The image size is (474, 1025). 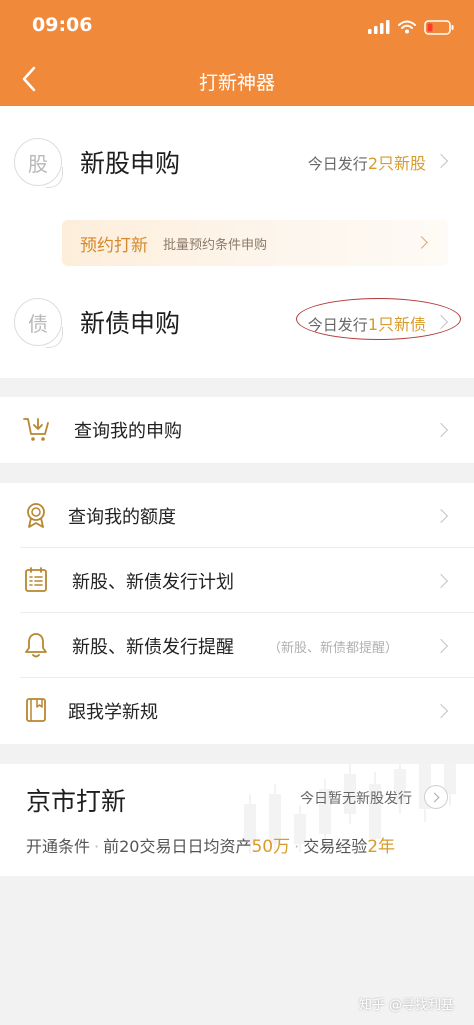 I want to click on signal-icon, so click(x=379, y=27).